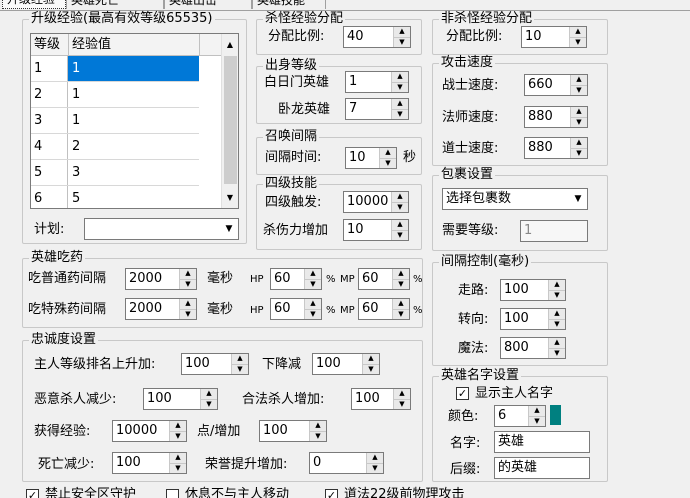  Describe the element at coordinates (115, 69) in the screenshot. I see `table-row: 11` at that location.